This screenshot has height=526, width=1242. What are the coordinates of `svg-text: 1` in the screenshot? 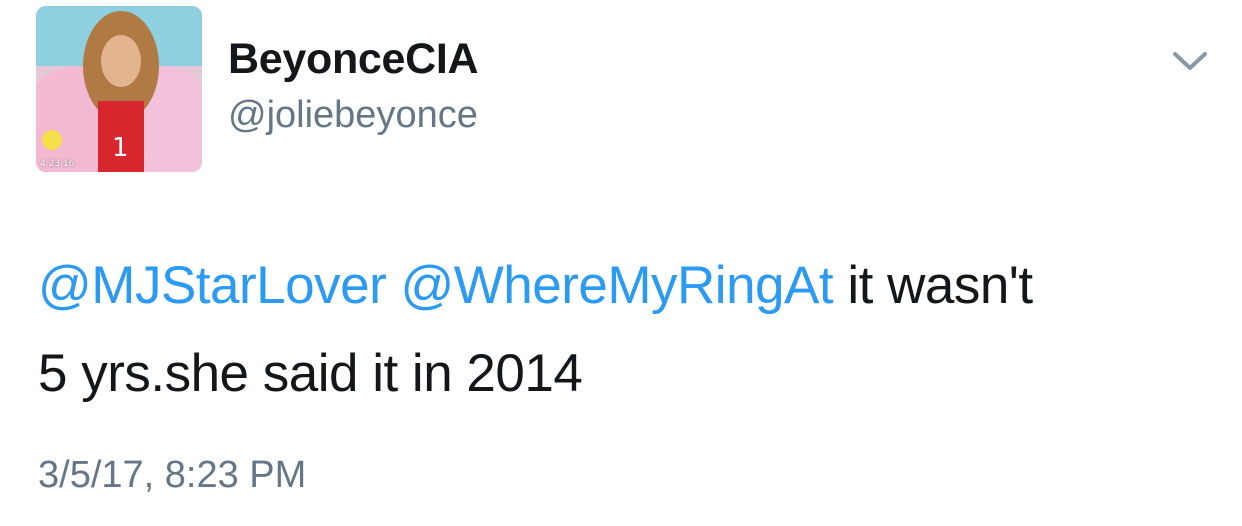 It's located at (120, 148).